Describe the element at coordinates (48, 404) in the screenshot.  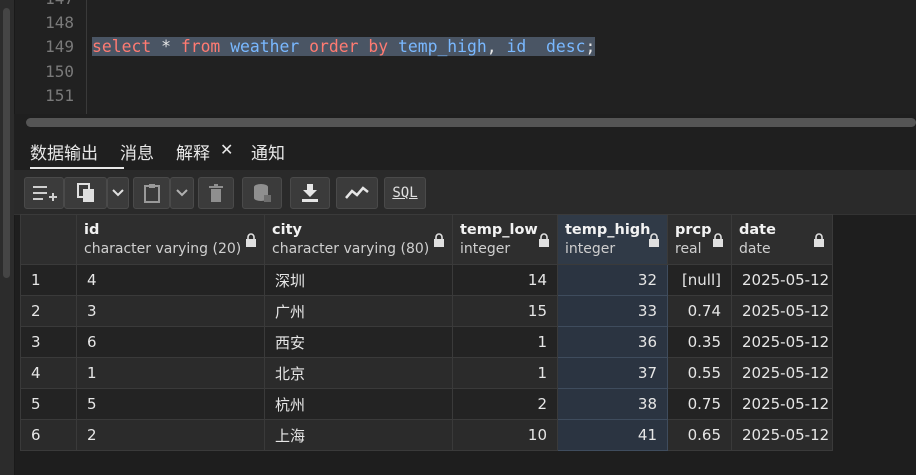
I see `row-number: 5` at that location.